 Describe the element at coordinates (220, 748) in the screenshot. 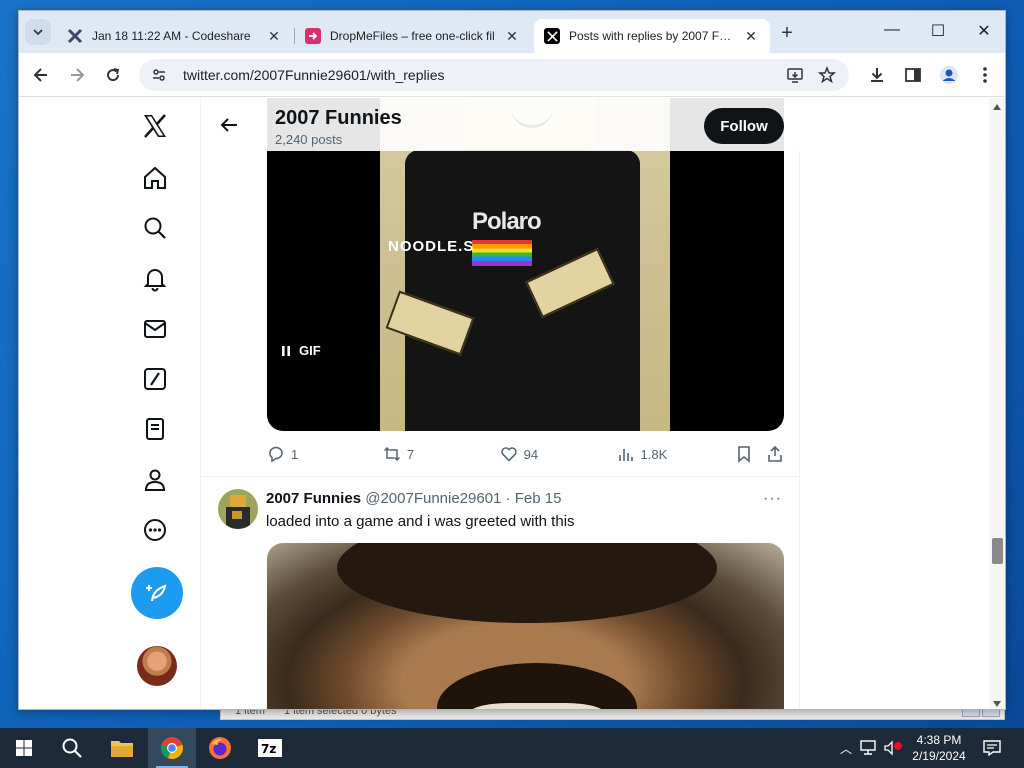

I see `firefox-taskbar-button` at that location.